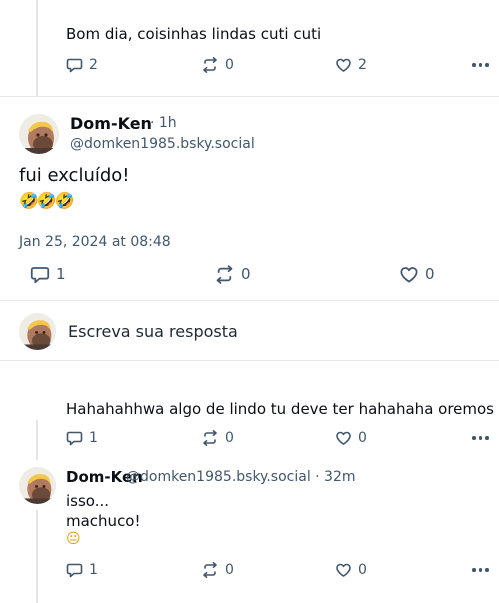 This screenshot has height=603, width=499. I want to click on reply-meta: @domken1985.bsky.social · 32m, so click(241, 477).